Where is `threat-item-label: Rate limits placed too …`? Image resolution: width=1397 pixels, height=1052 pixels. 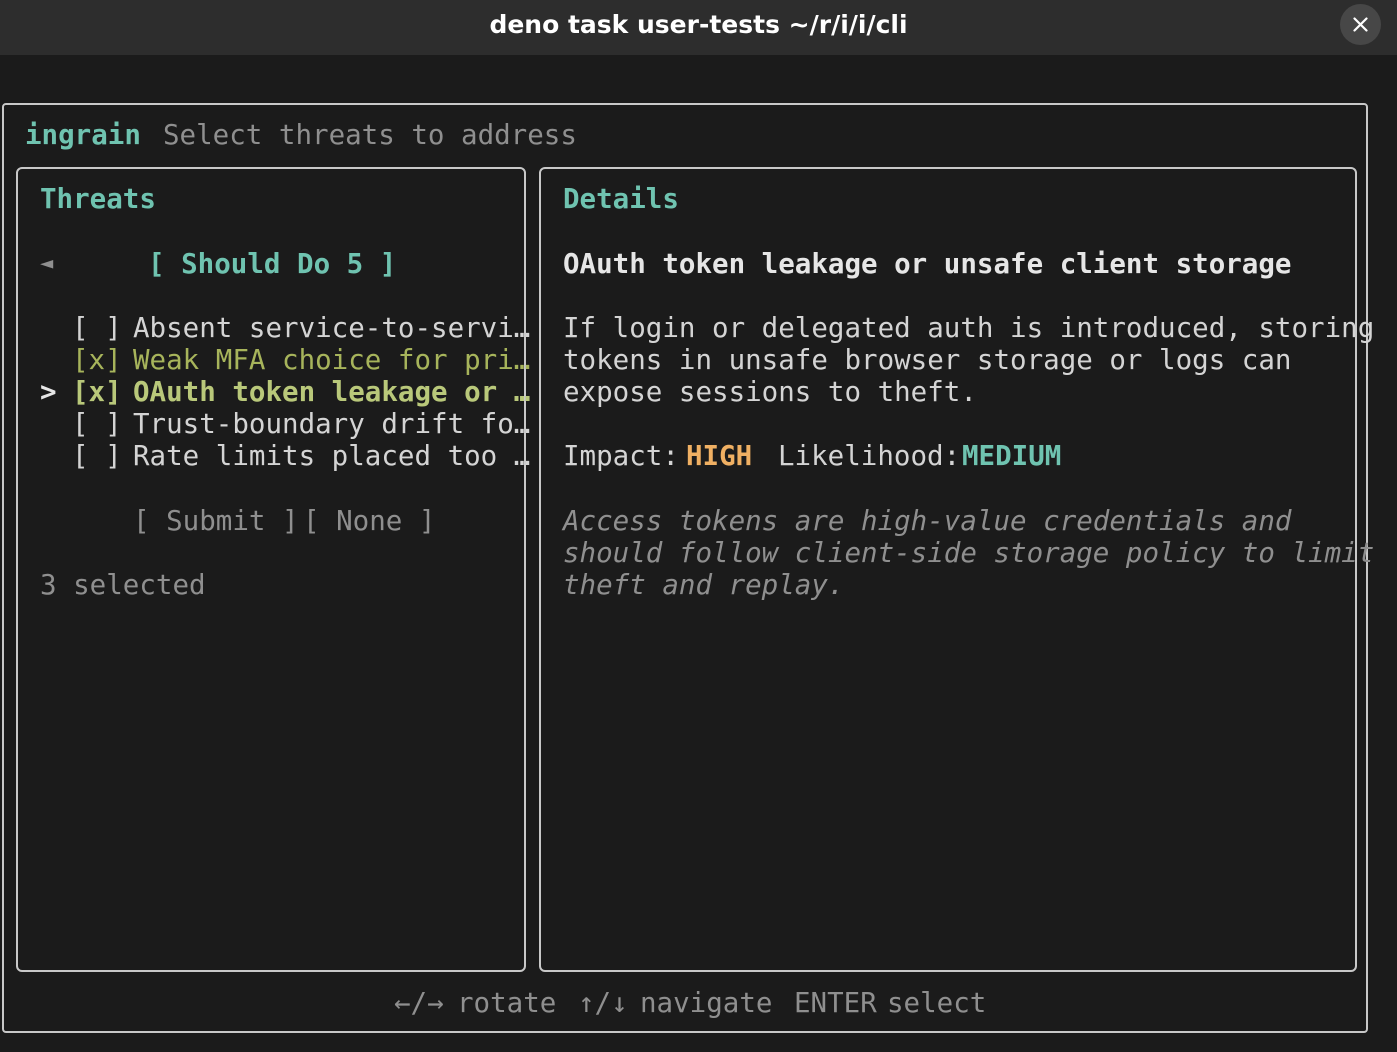 threat-item-label: Rate limits placed too … is located at coordinates (332, 456).